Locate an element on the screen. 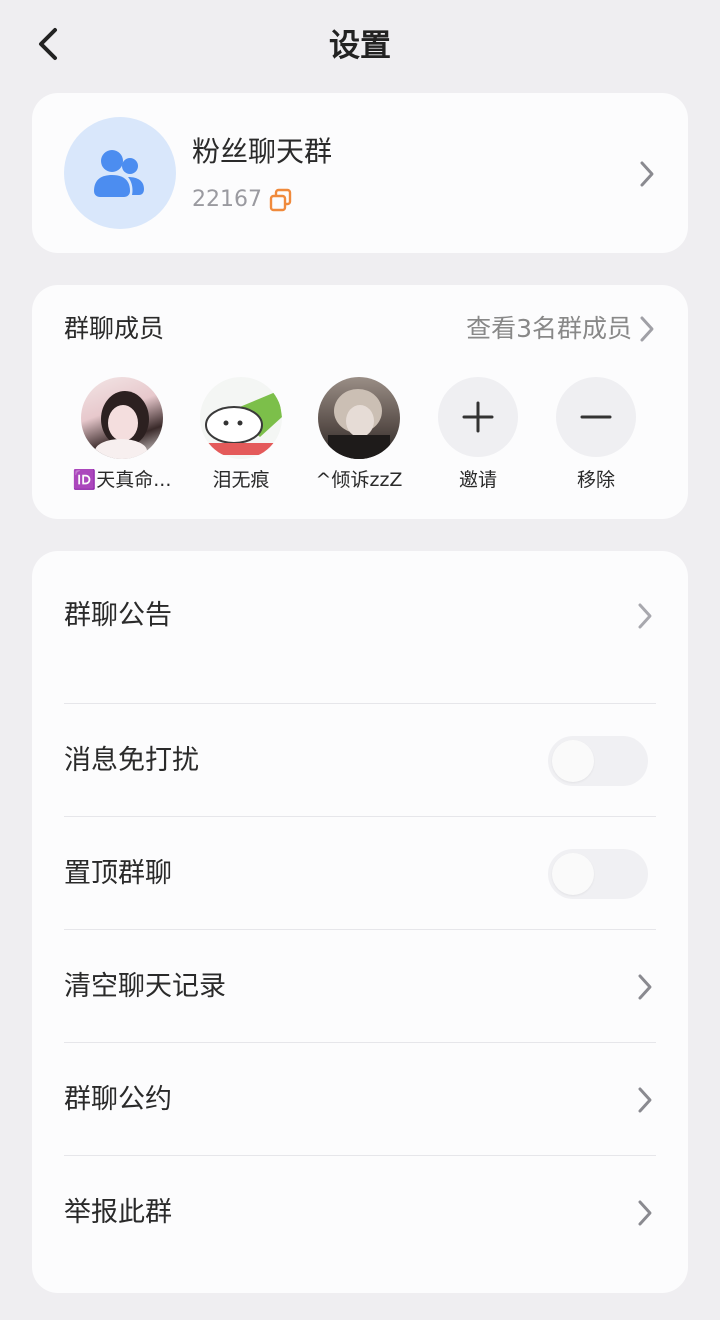 The image size is (720, 1320). member-item: 泪无痕 is located at coordinates (241, 435).